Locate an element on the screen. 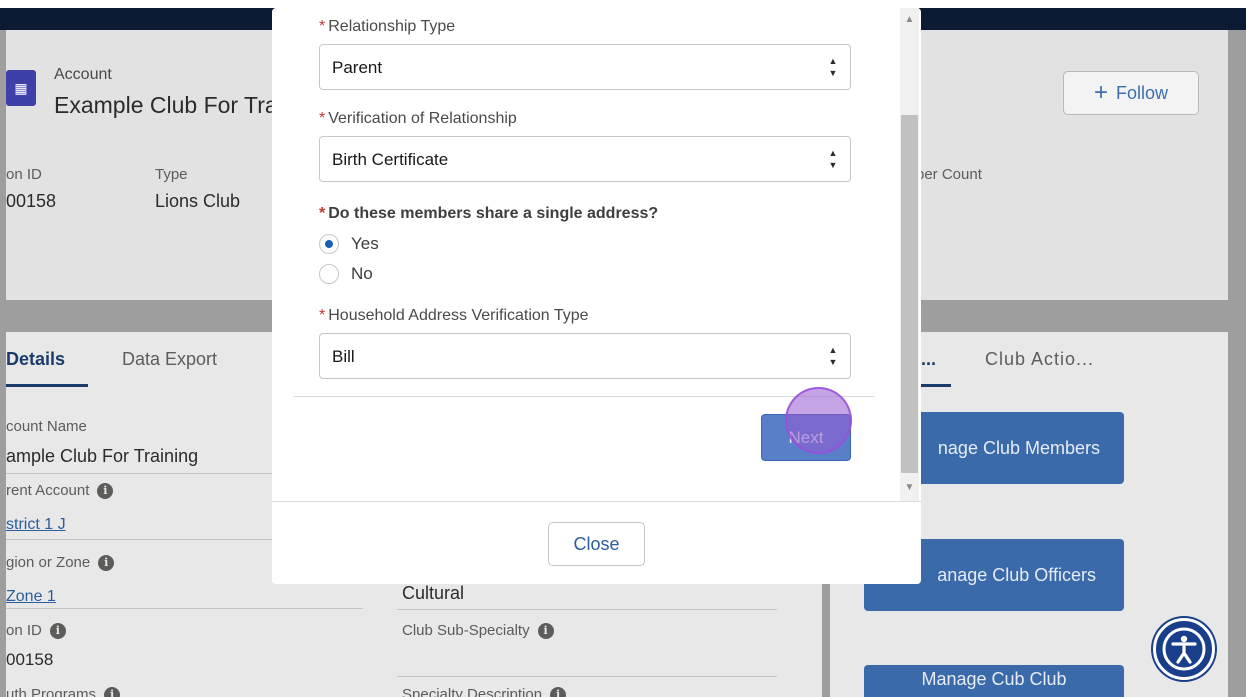 The width and height of the screenshot is (1246, 697). specialty-description-label-text: Specialty Description is located at coordinates (472, 691).